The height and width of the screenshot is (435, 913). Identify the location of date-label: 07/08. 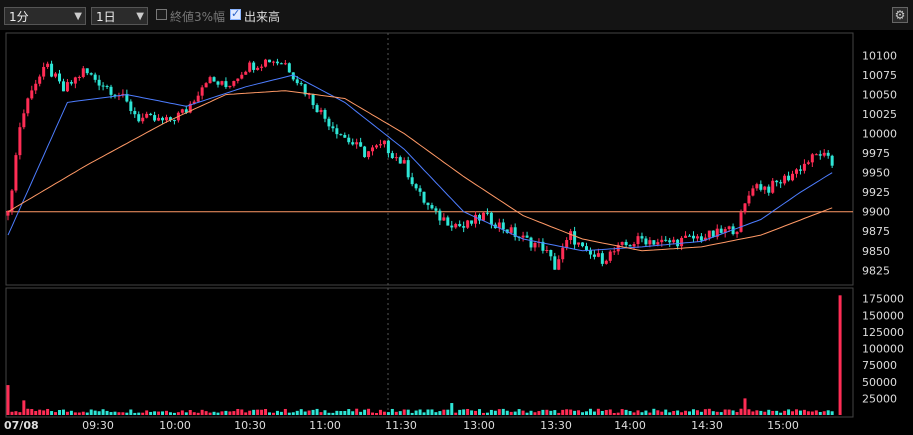
(21, 425).